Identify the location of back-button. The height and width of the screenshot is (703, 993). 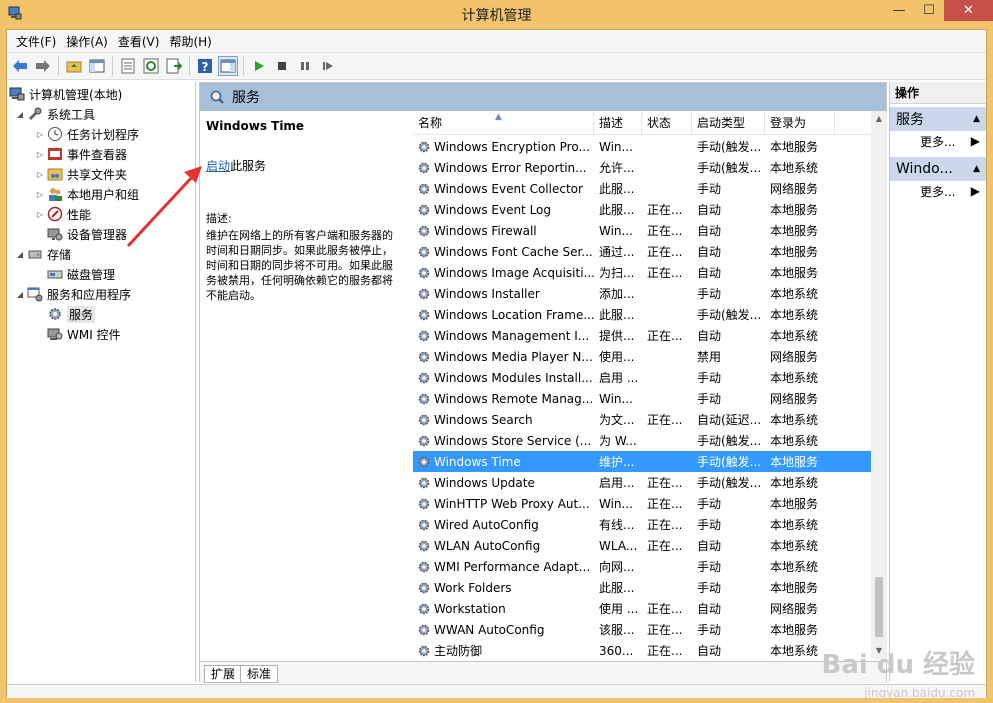
(20, 66).